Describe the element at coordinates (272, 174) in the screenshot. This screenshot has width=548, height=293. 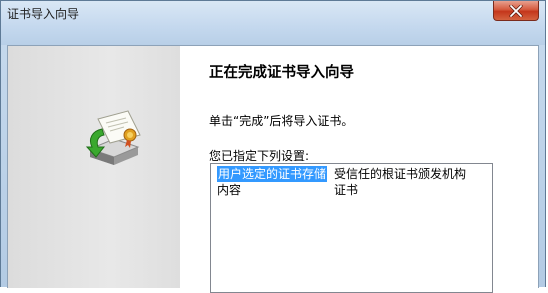
I see `setting-key-store: 用户选定的证书存储` at that location.